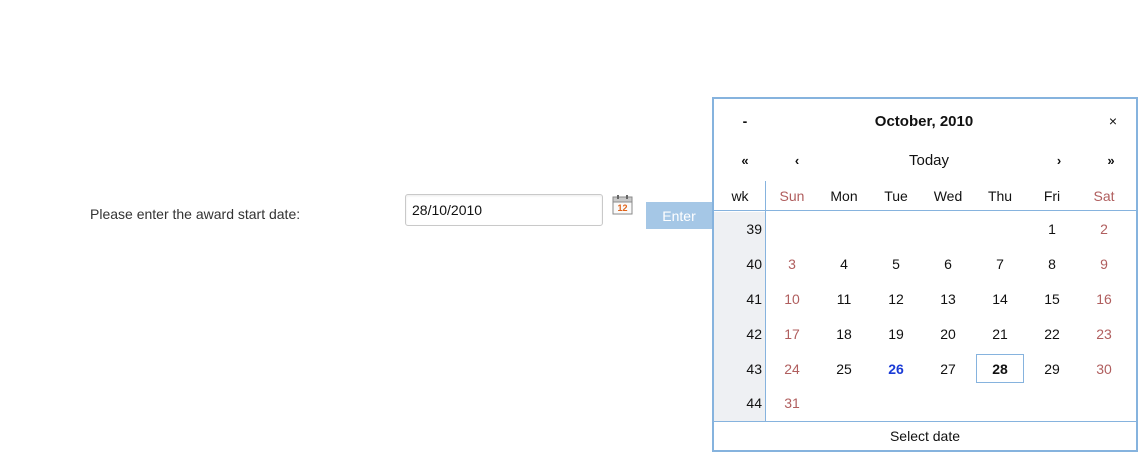  I want to click on week-number: 44, so click(754, 403).